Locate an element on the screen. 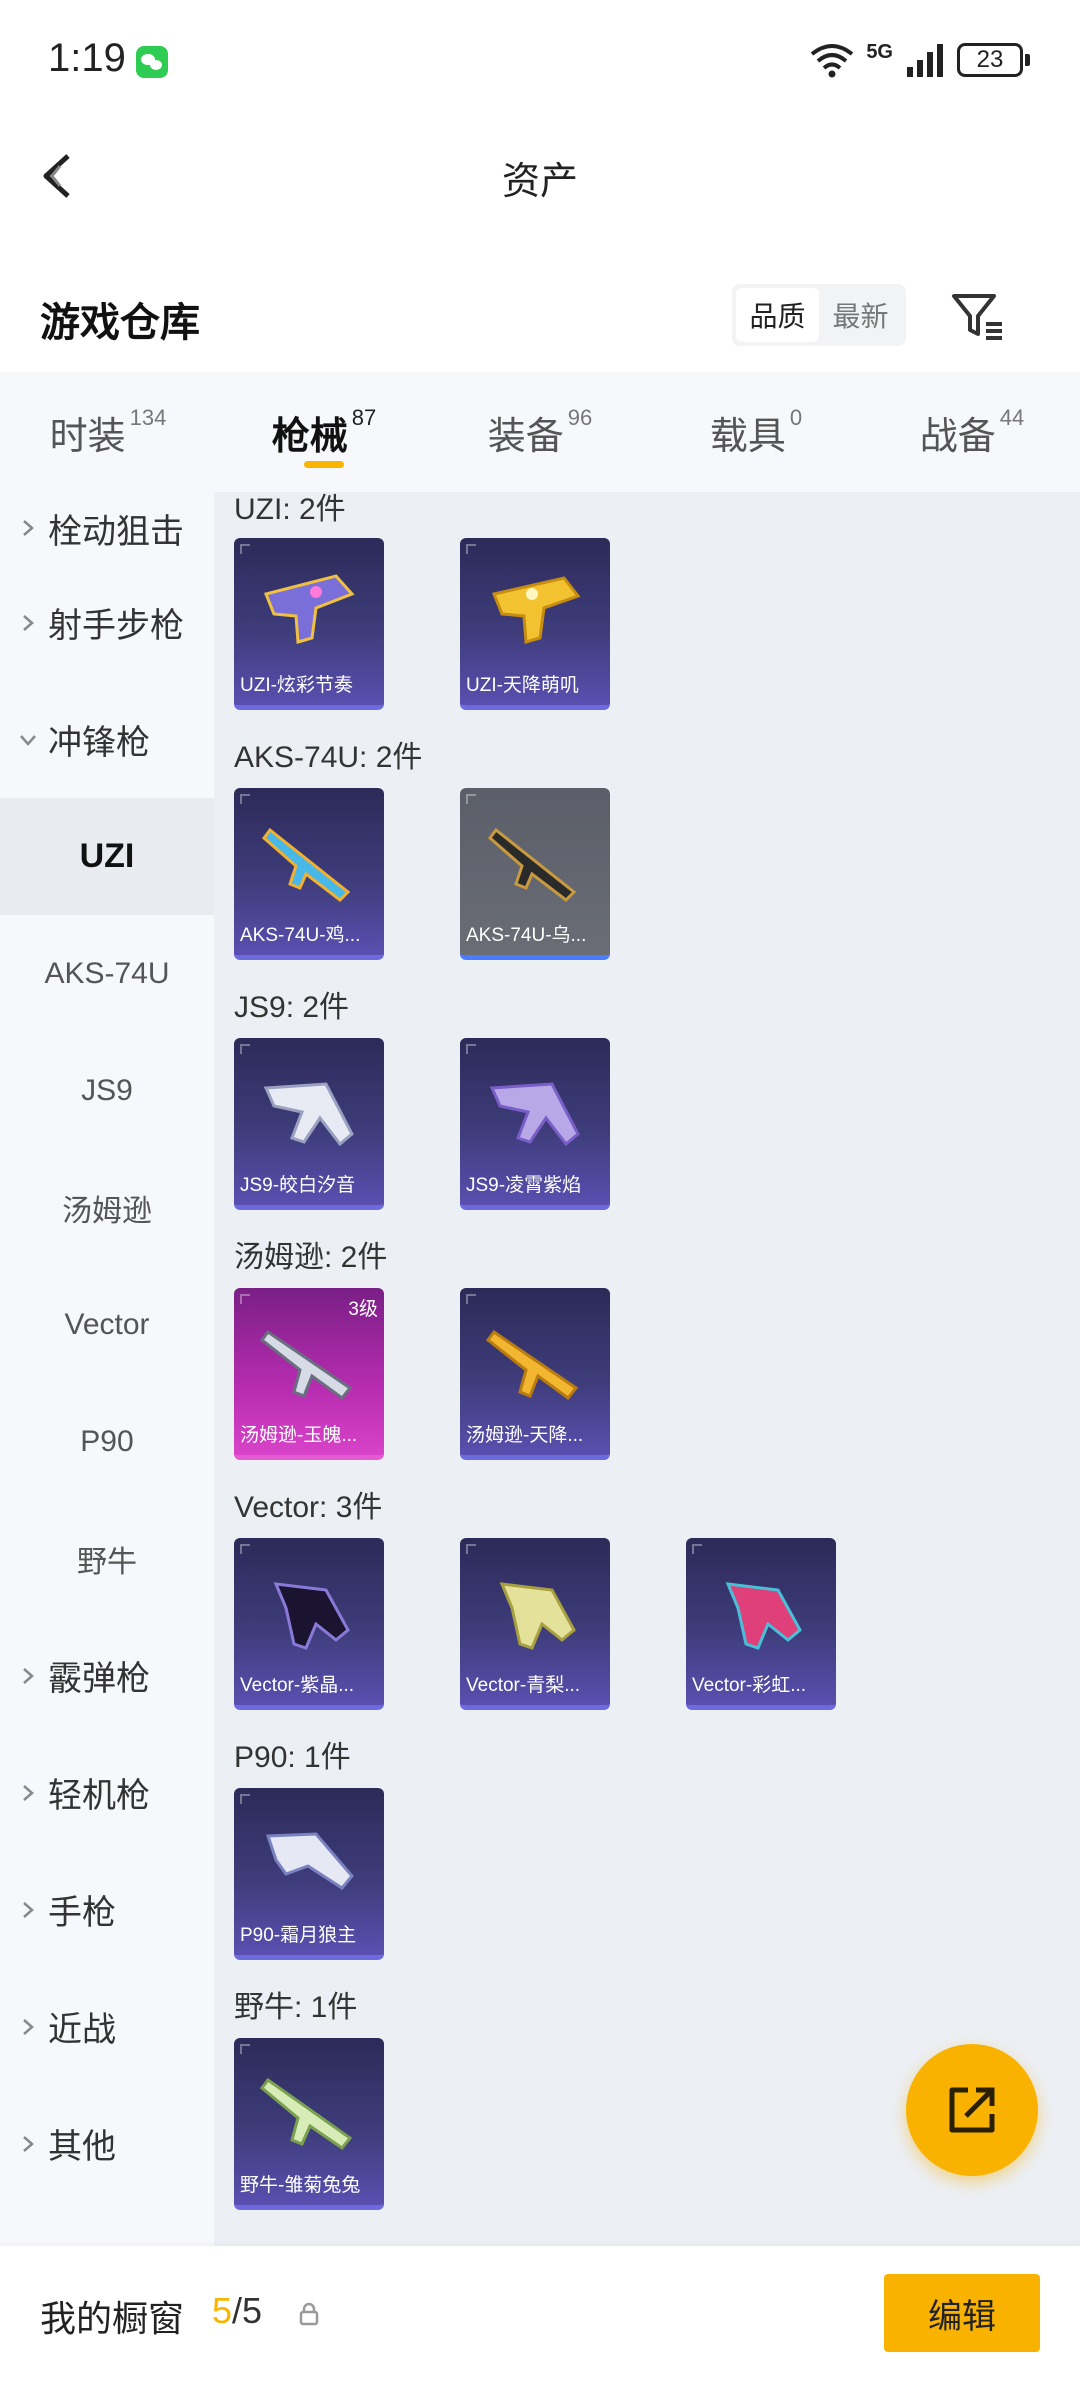 The width and height of the screenshot is (1080, 2381). sidebar-item-bizon: 野牛 is located at coordinates (107, 1558).